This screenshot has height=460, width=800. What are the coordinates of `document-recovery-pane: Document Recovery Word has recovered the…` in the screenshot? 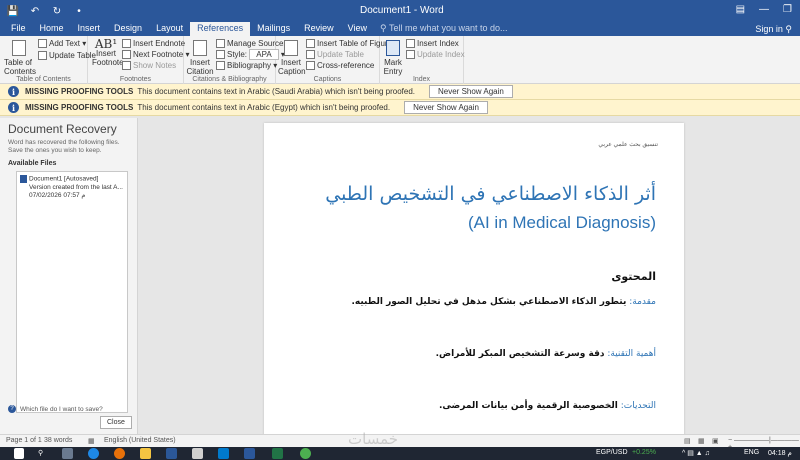 It's located at (69, 276).